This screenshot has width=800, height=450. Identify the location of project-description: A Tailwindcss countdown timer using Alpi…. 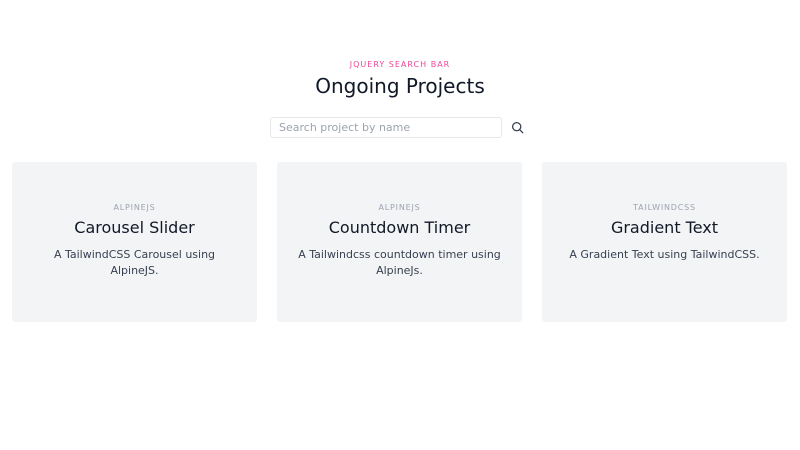
(399, 262).